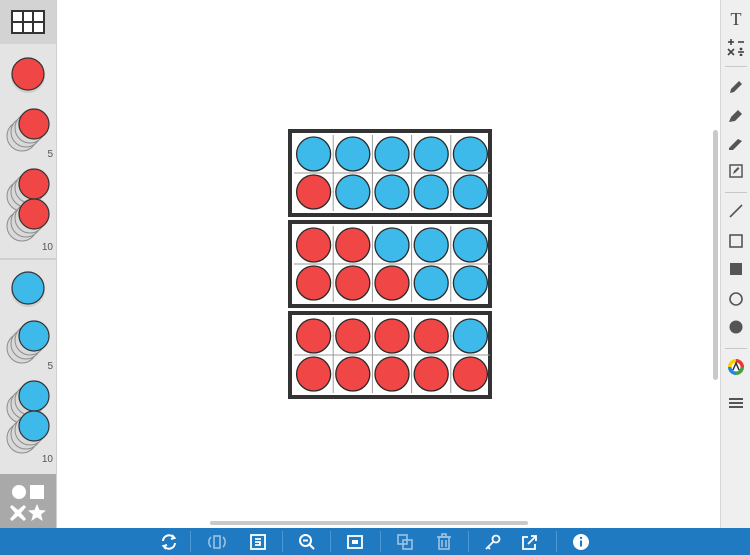  Describe the element at coordinates (28, 259) in the screenshot. I see `palette-divider` at that location.